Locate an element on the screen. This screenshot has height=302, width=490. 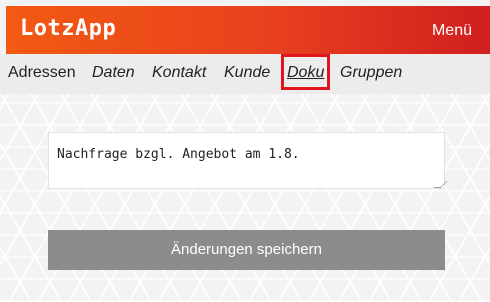
tab-kunde: Kunde is located at coordinates (247, 73).